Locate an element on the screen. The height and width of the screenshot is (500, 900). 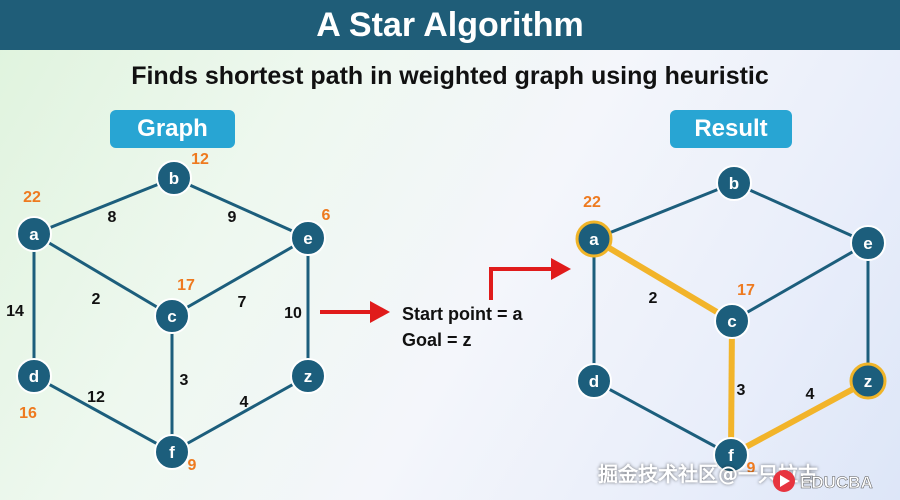
graph-weight-e-z: 10 is located at coordinates (293, 313).